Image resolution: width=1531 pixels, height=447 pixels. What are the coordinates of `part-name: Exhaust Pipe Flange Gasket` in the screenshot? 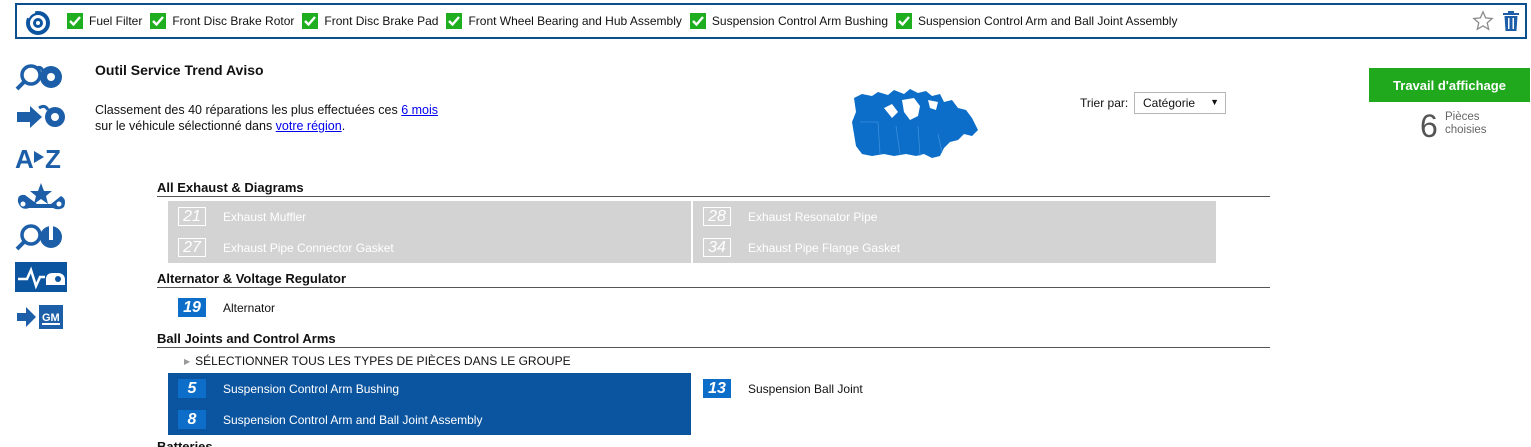 It's located at (824, 247).